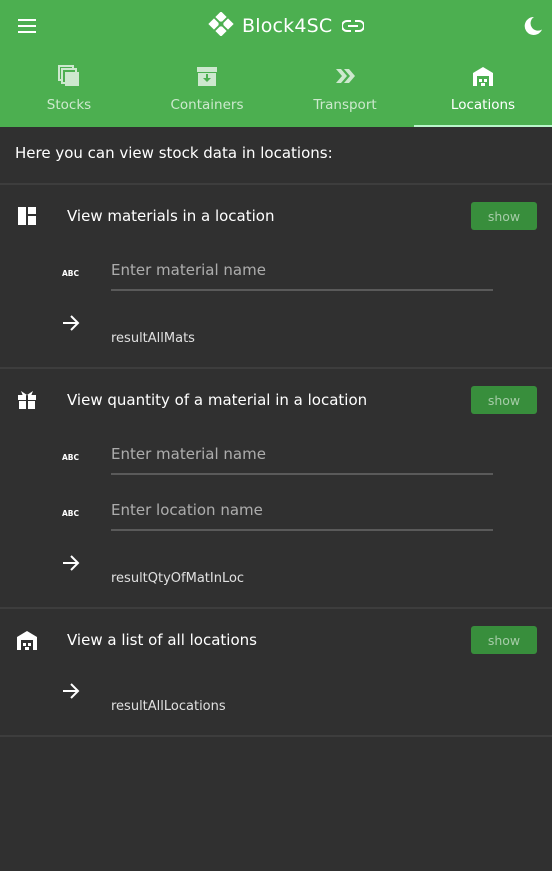  I want to click on result-text: resultAllLocations, so click(168, 706).